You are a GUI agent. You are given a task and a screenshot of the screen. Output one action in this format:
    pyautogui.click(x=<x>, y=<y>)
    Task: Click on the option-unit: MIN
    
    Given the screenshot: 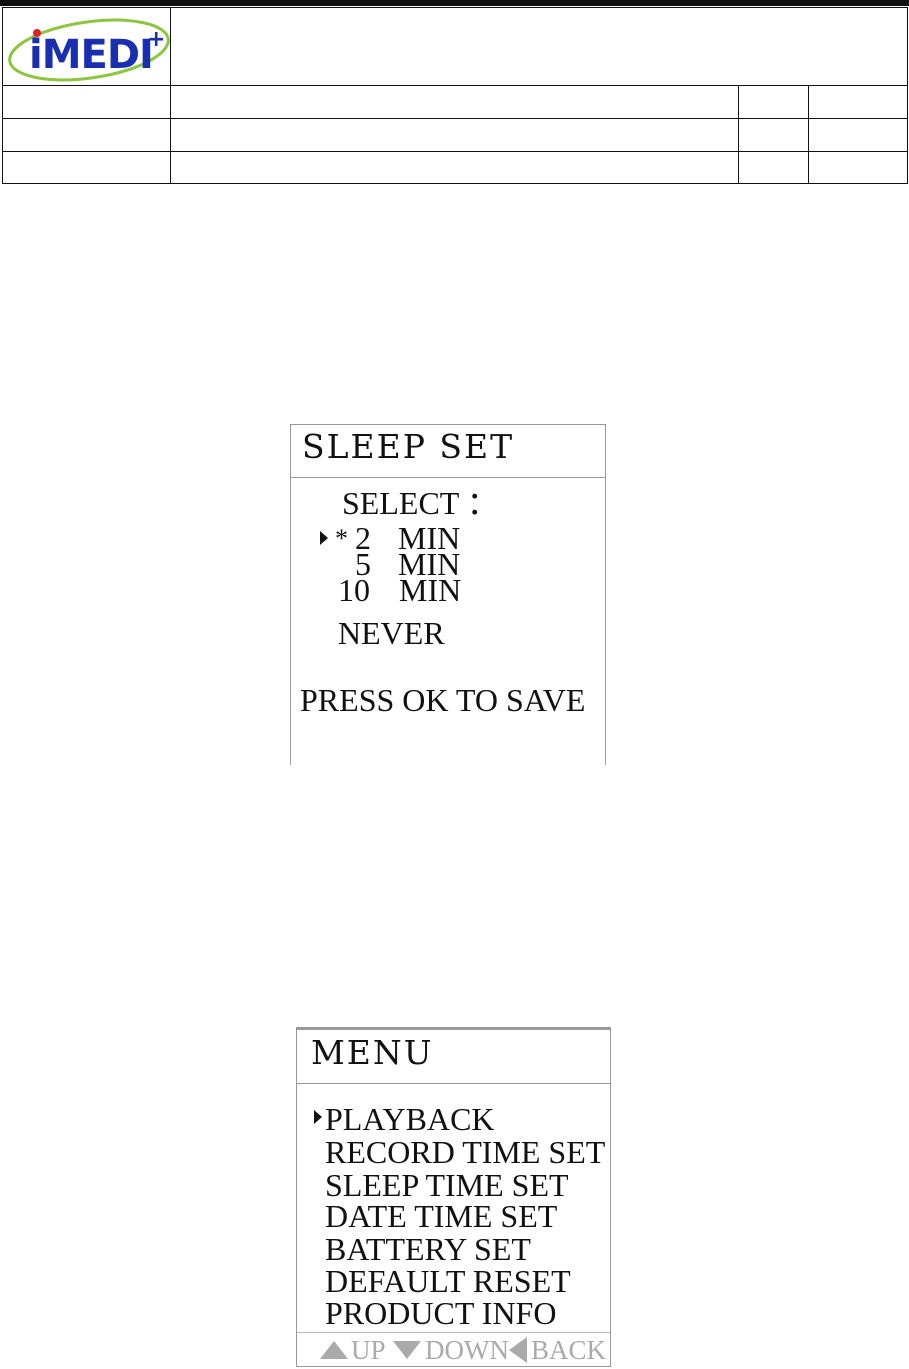 What is the action you would take?
    pyautogui.click(x=430, y=590)
    